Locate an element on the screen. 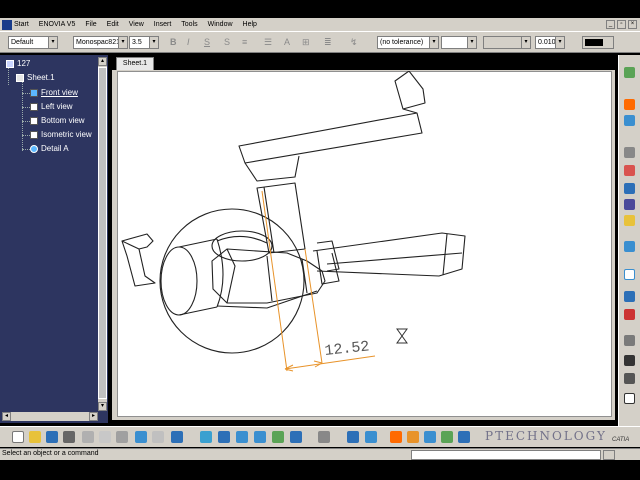  align-left-icon: ☰ is located at coordinates (268, 42).